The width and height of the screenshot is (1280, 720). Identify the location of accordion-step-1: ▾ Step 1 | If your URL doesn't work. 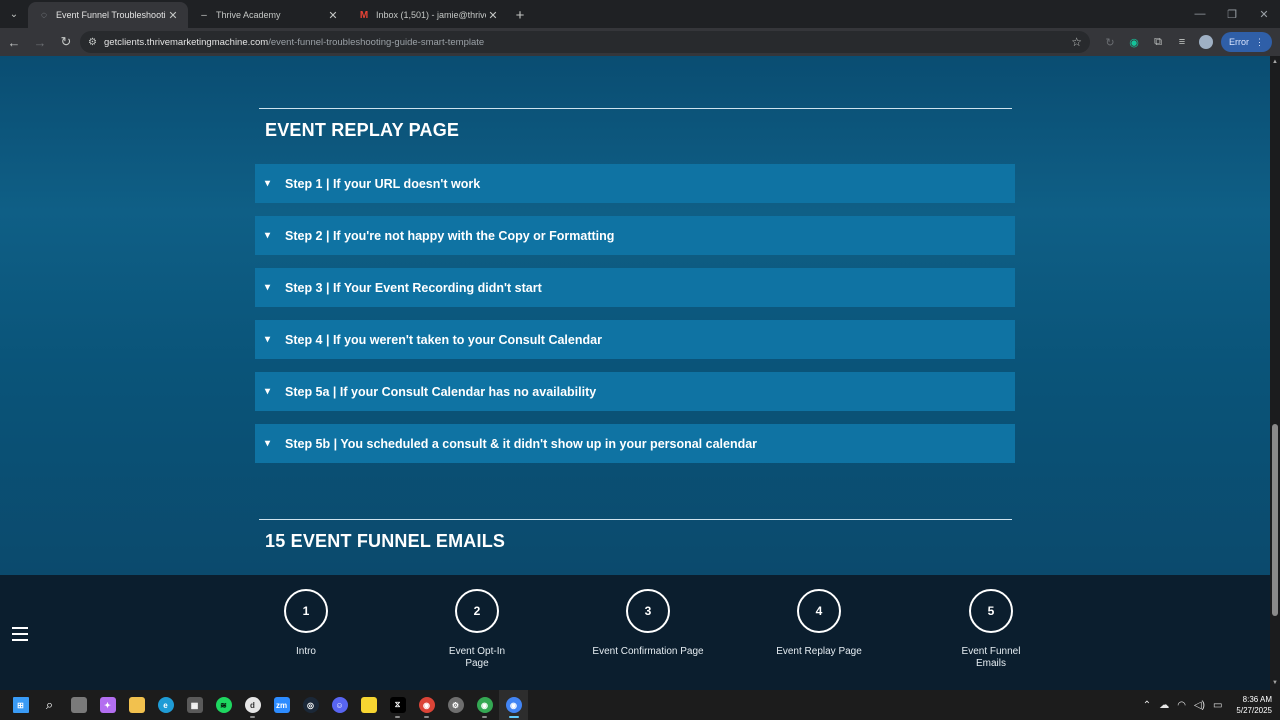
(635, 183).